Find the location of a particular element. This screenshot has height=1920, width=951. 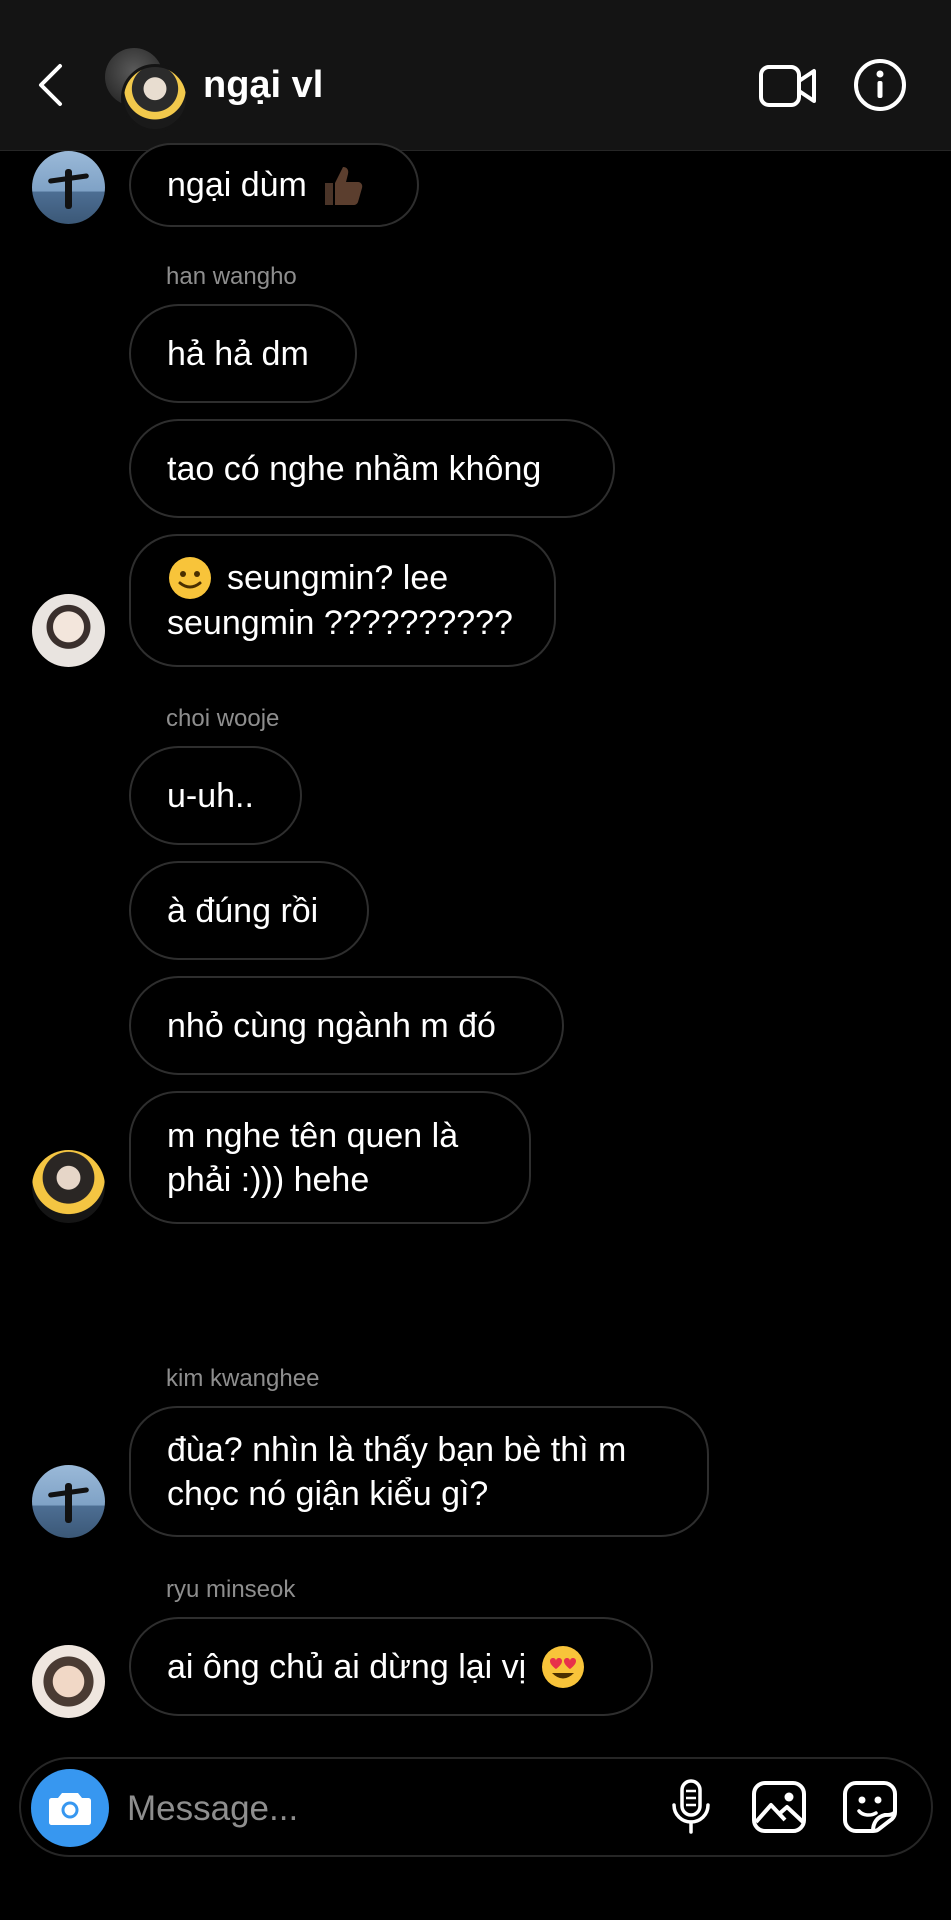

message-text: đùa? nhìn là thấy bạn bè thì m is located at coordinates (397, 1449).